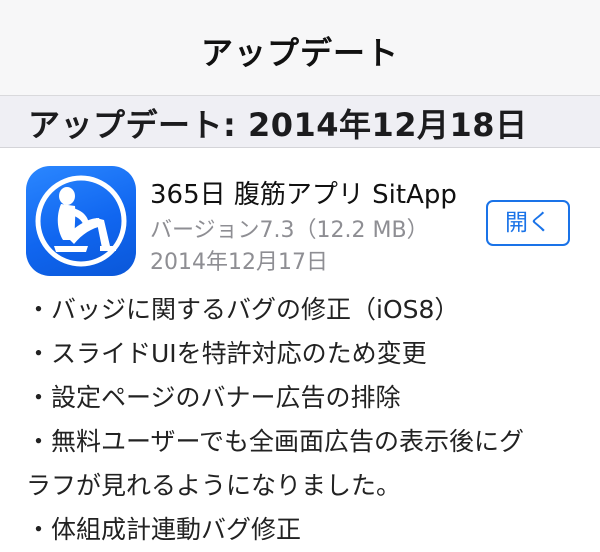 The width and height of the screenshot is (600, 552). Describe the element at coordinates (528, 223) in the screenshot. I see `open-button: 開く` at that location.